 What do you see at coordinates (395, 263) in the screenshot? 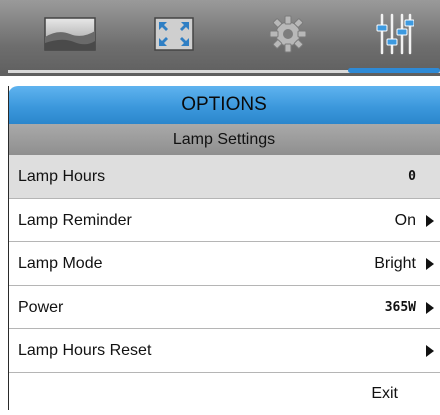
I see `lamp-mode-value: Bright` at bounding box center [395, 263].